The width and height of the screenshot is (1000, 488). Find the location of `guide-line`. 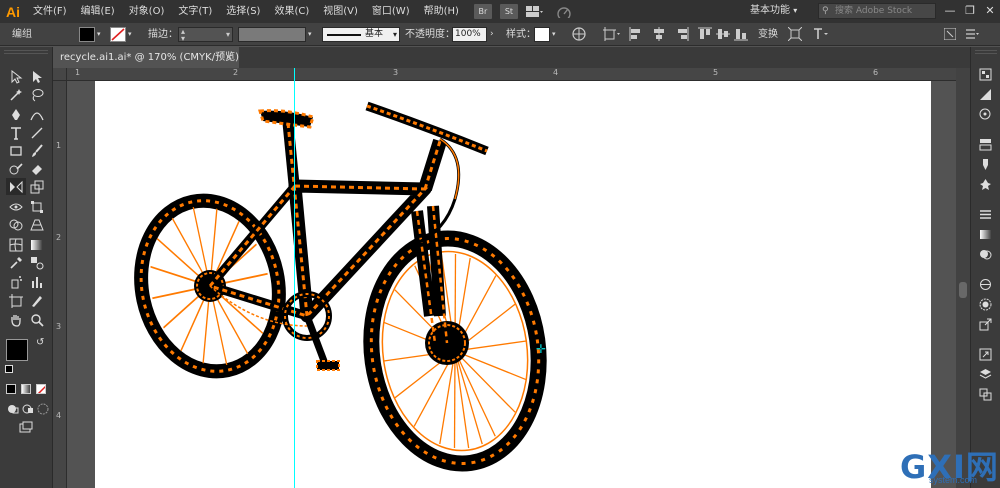

guide-line is located at coordinates (294, 284).